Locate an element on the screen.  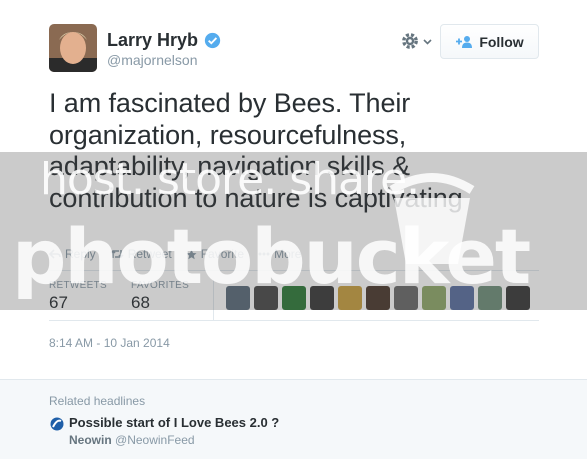
chevron-down-icon is located at coordinates (427, 41).